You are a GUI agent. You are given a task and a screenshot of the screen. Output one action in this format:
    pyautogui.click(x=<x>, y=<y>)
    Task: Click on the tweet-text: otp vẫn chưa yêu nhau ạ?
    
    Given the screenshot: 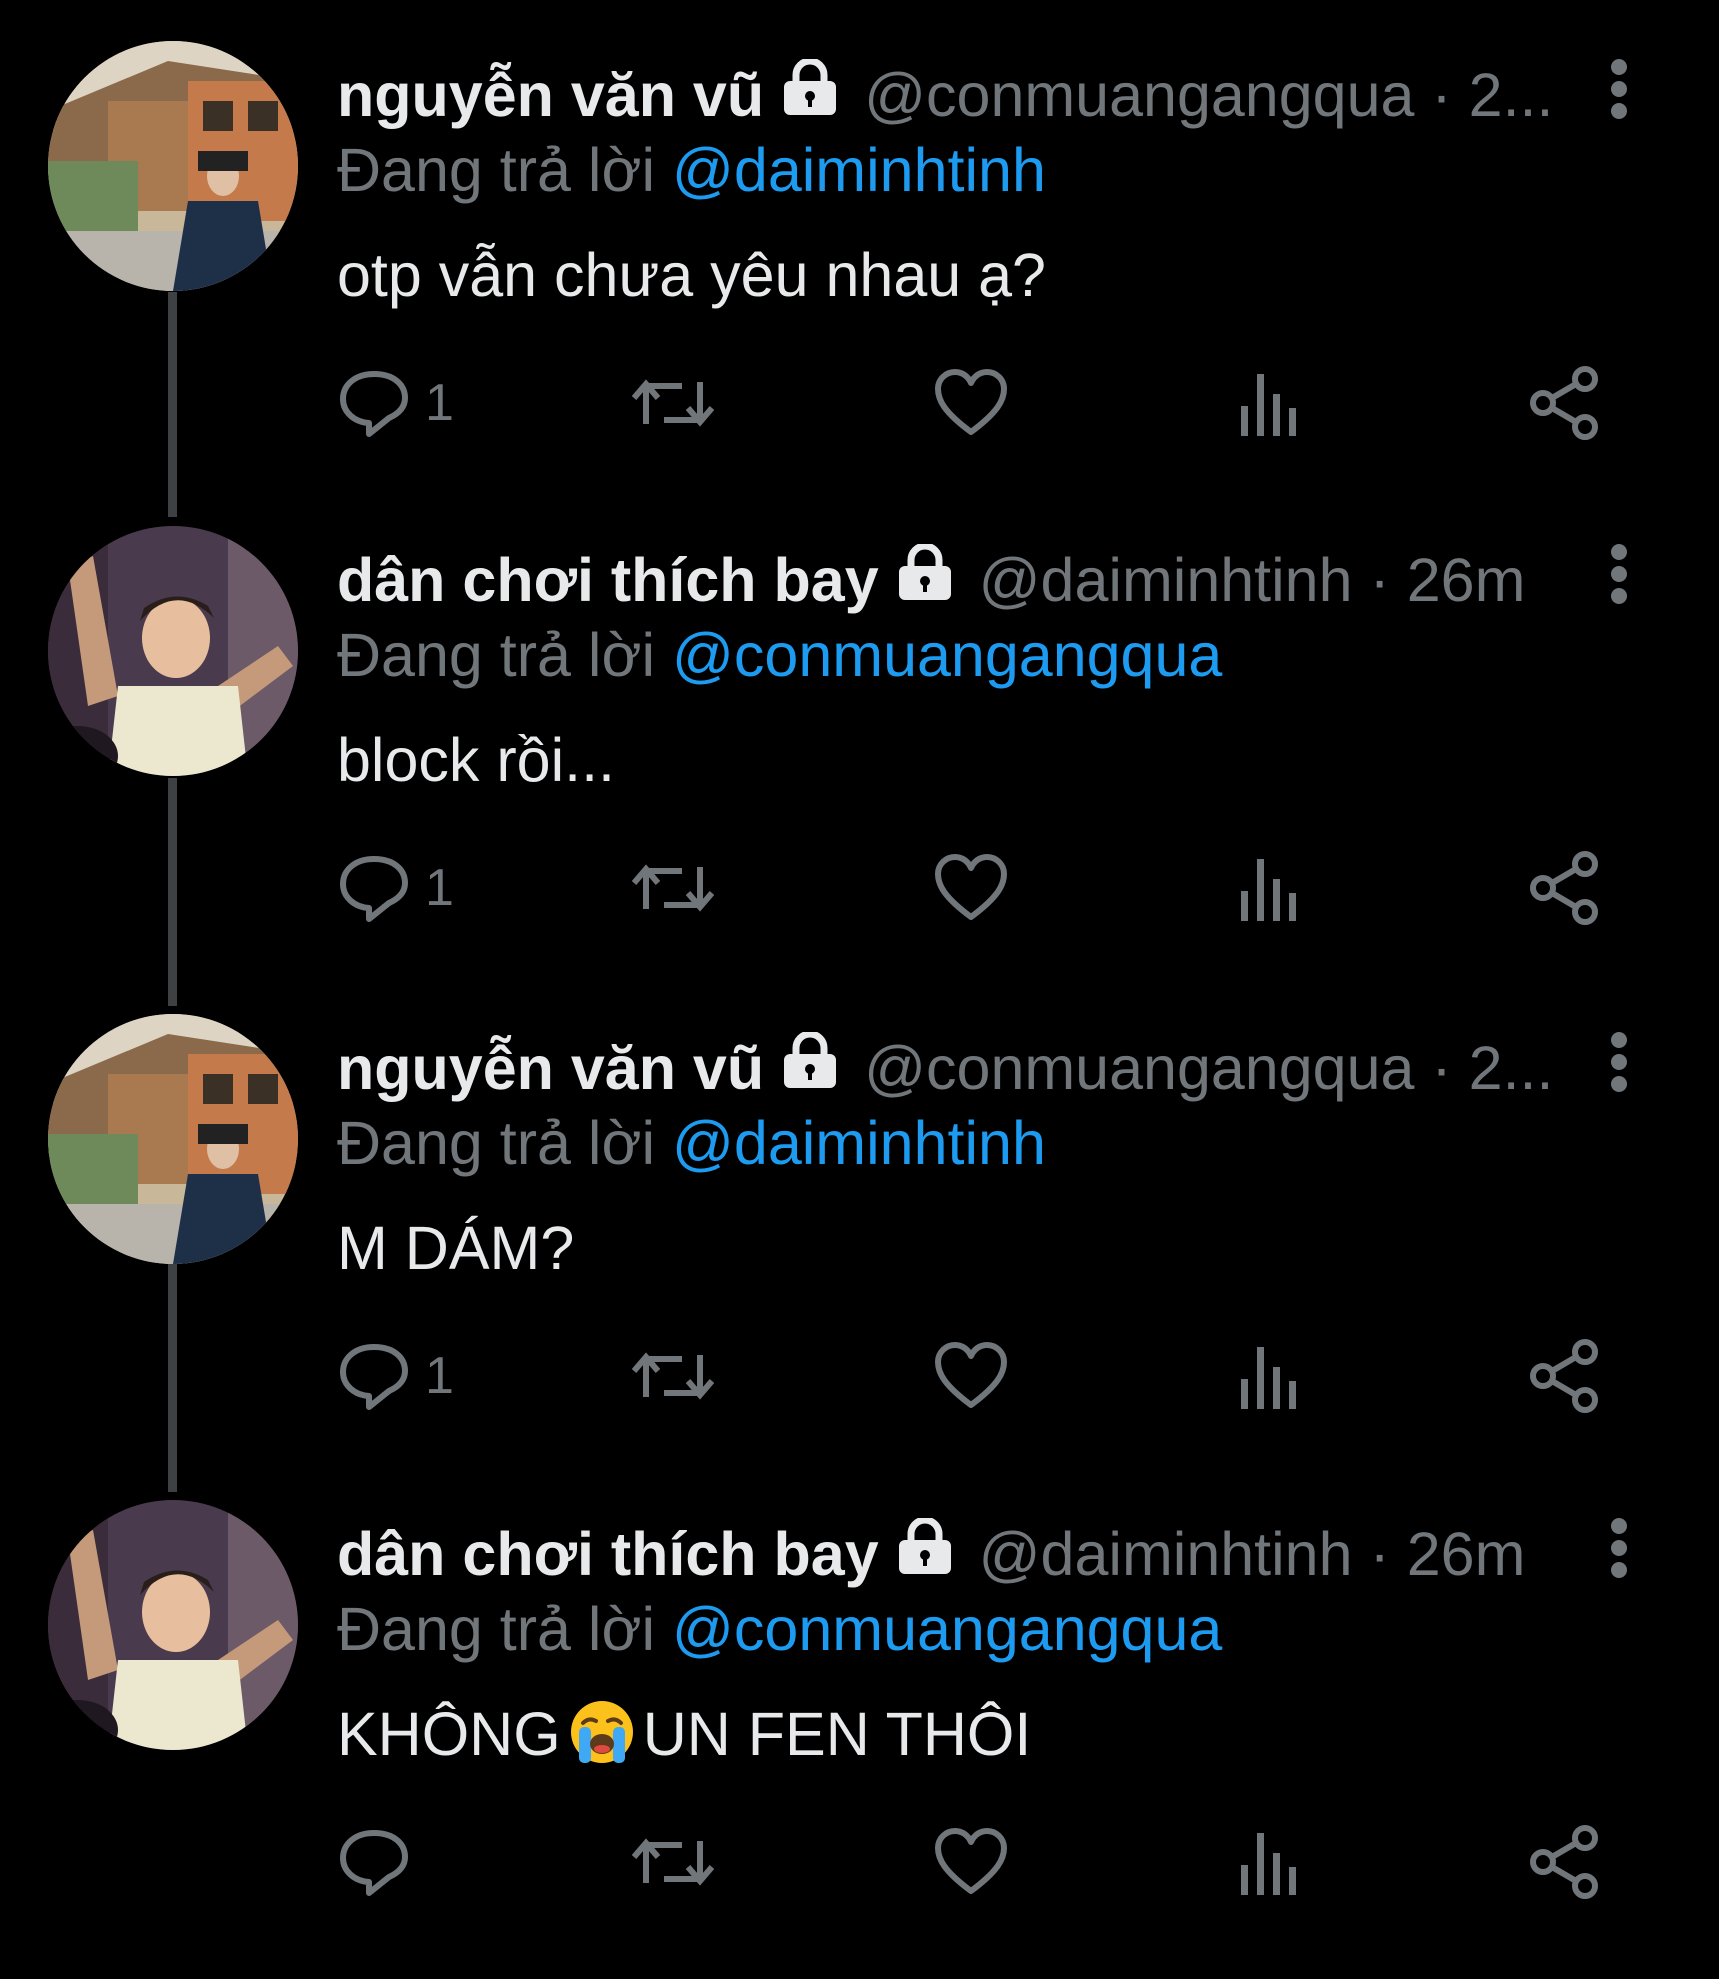 What is the action you would take?
    pyautogui.click(x=691, y=275)
    